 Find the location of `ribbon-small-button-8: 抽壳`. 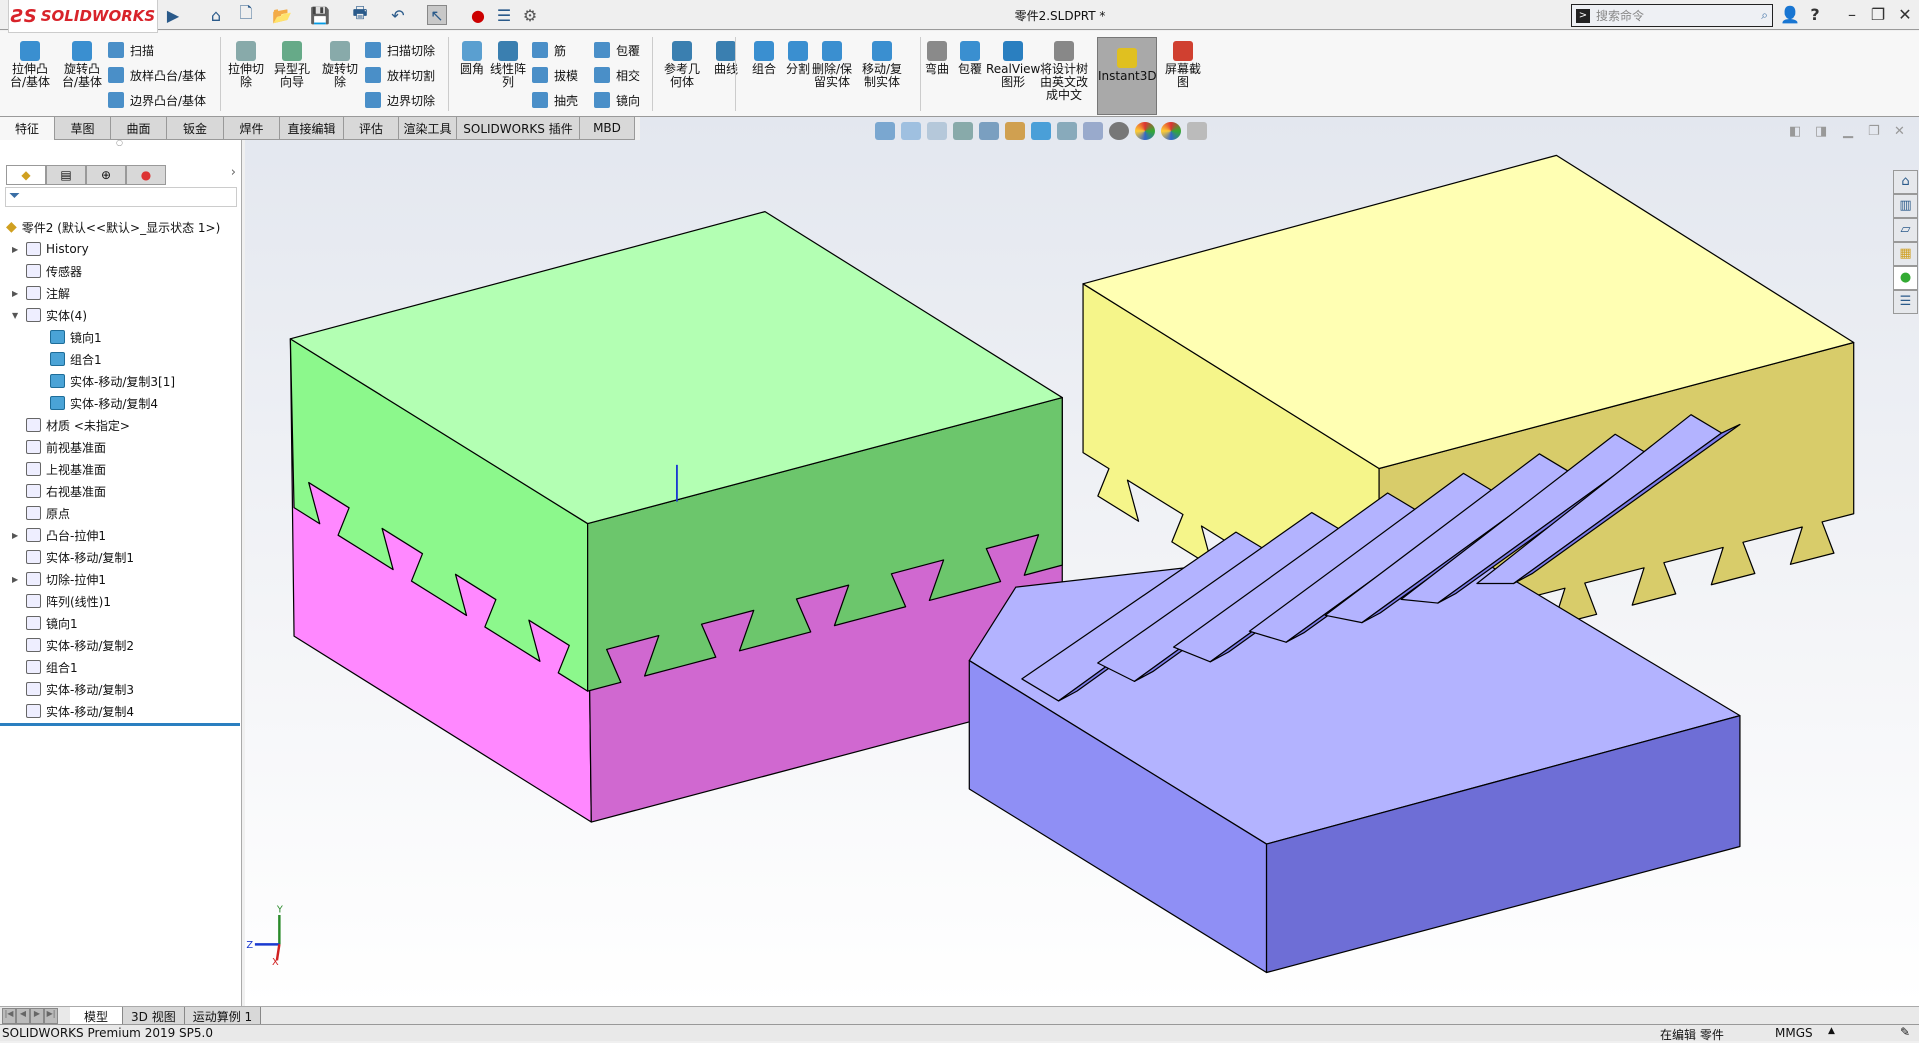

ribbon-small-button-8: 抽壳 is located at coordinates (555, 100).